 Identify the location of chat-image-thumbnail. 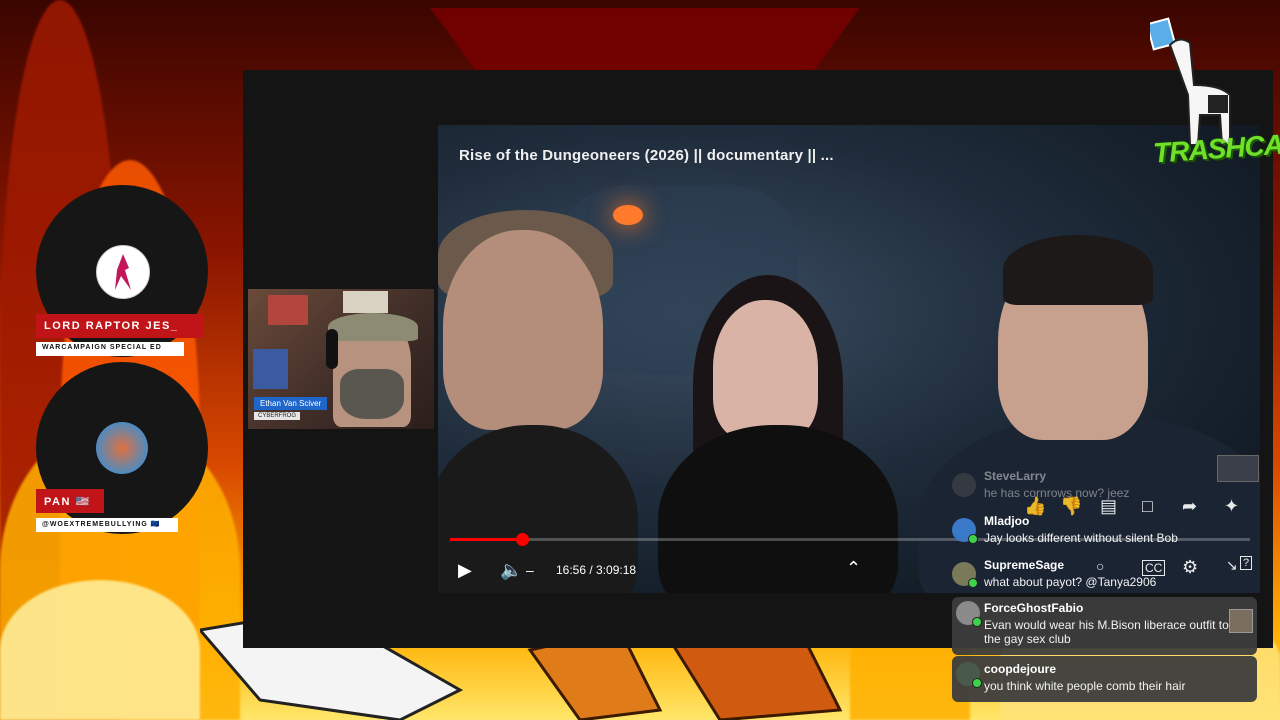
(1241, 621).